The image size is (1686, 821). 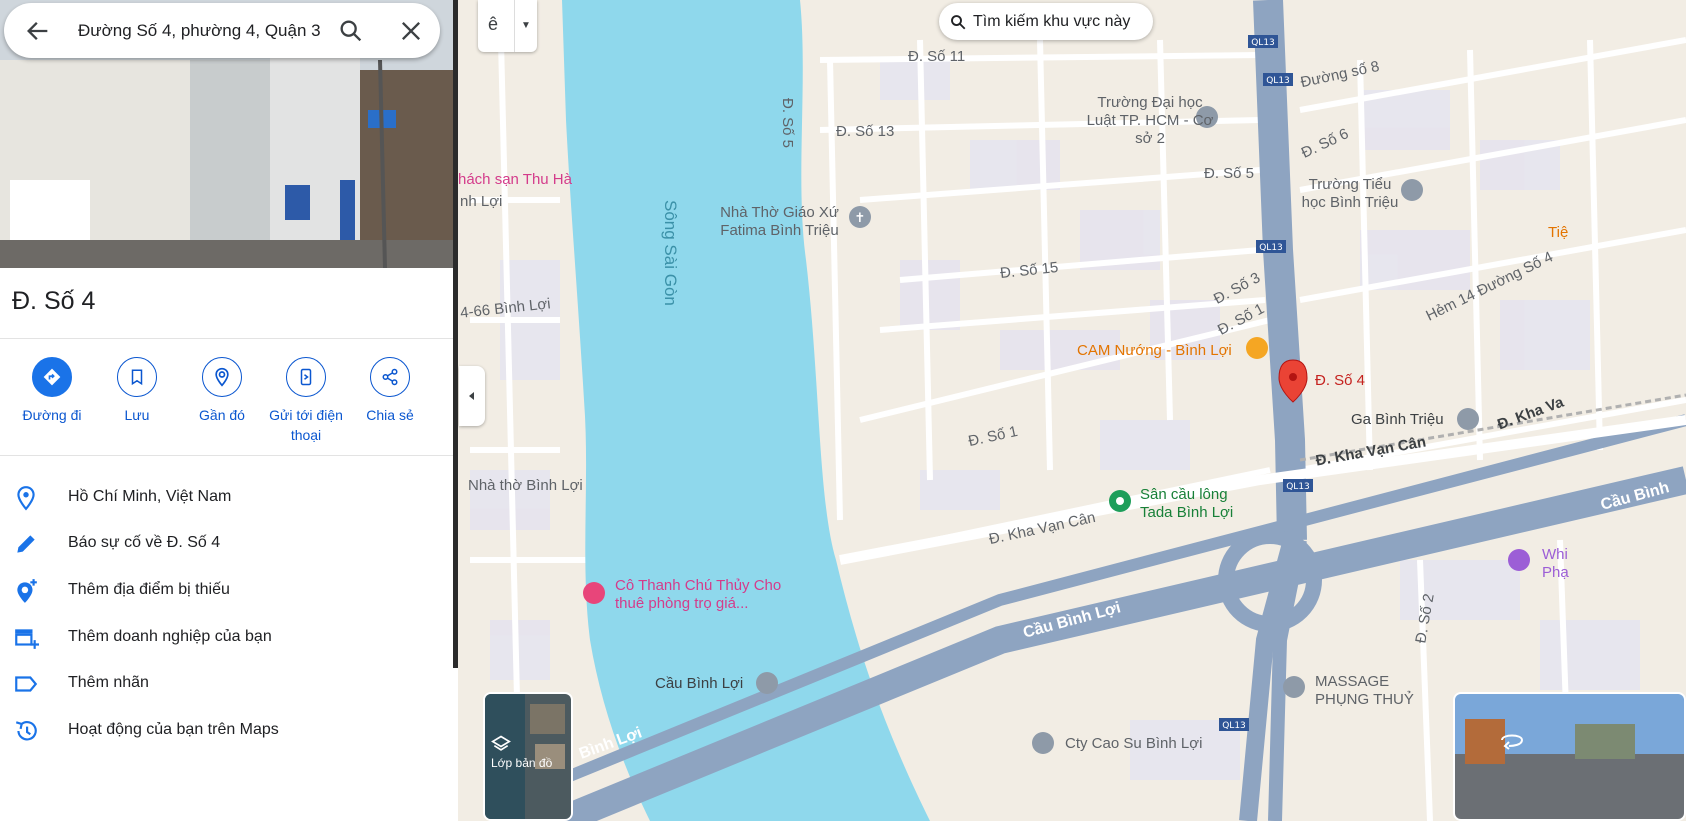 I want to click on nearby-icon, so click(x=222, y=377).